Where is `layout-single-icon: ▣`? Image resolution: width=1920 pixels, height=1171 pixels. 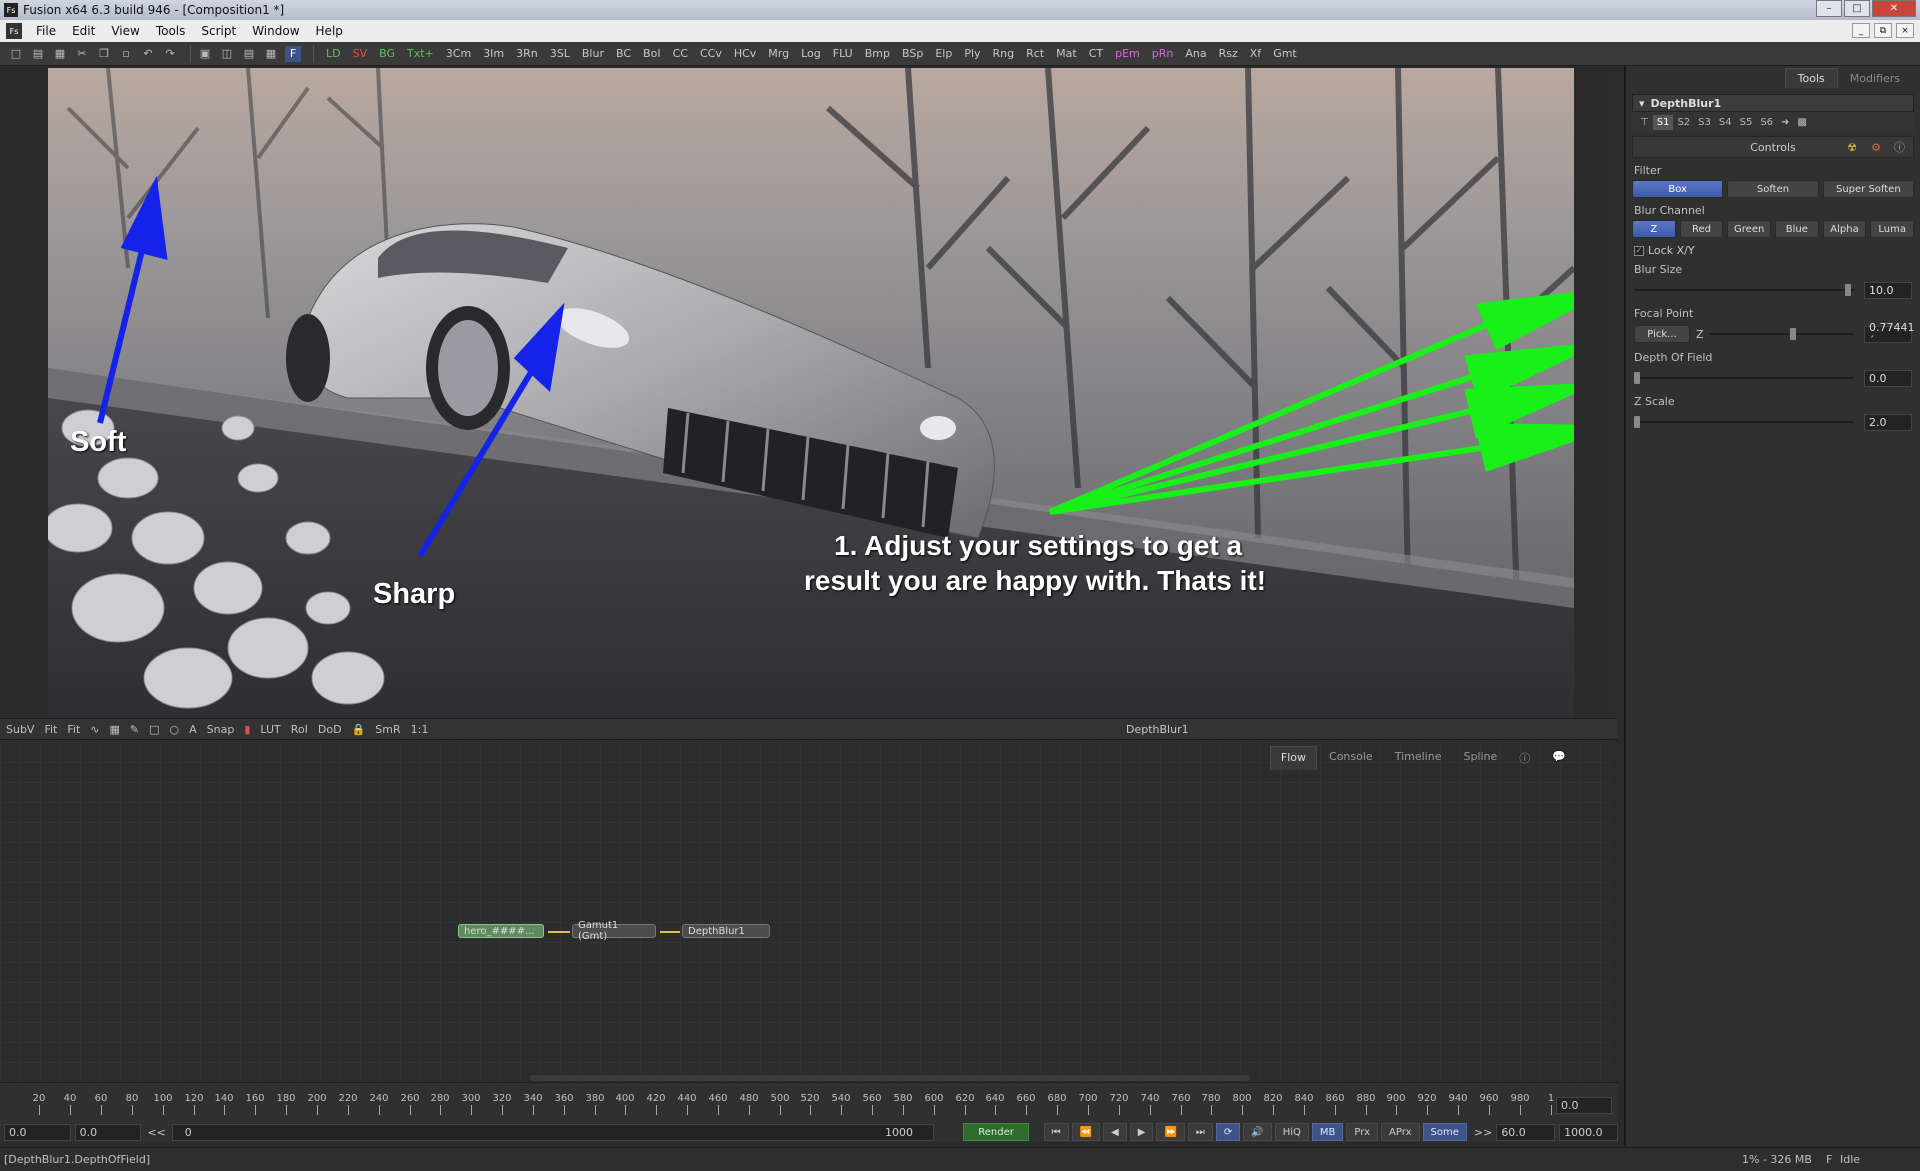 layout-single-icon: ▣ is located at coordinates (205, 54).